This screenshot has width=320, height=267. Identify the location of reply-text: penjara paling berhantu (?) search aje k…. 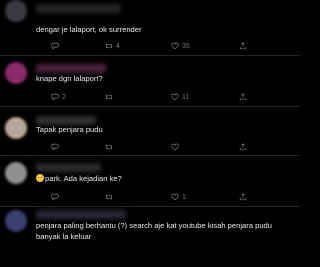
(155, 231).